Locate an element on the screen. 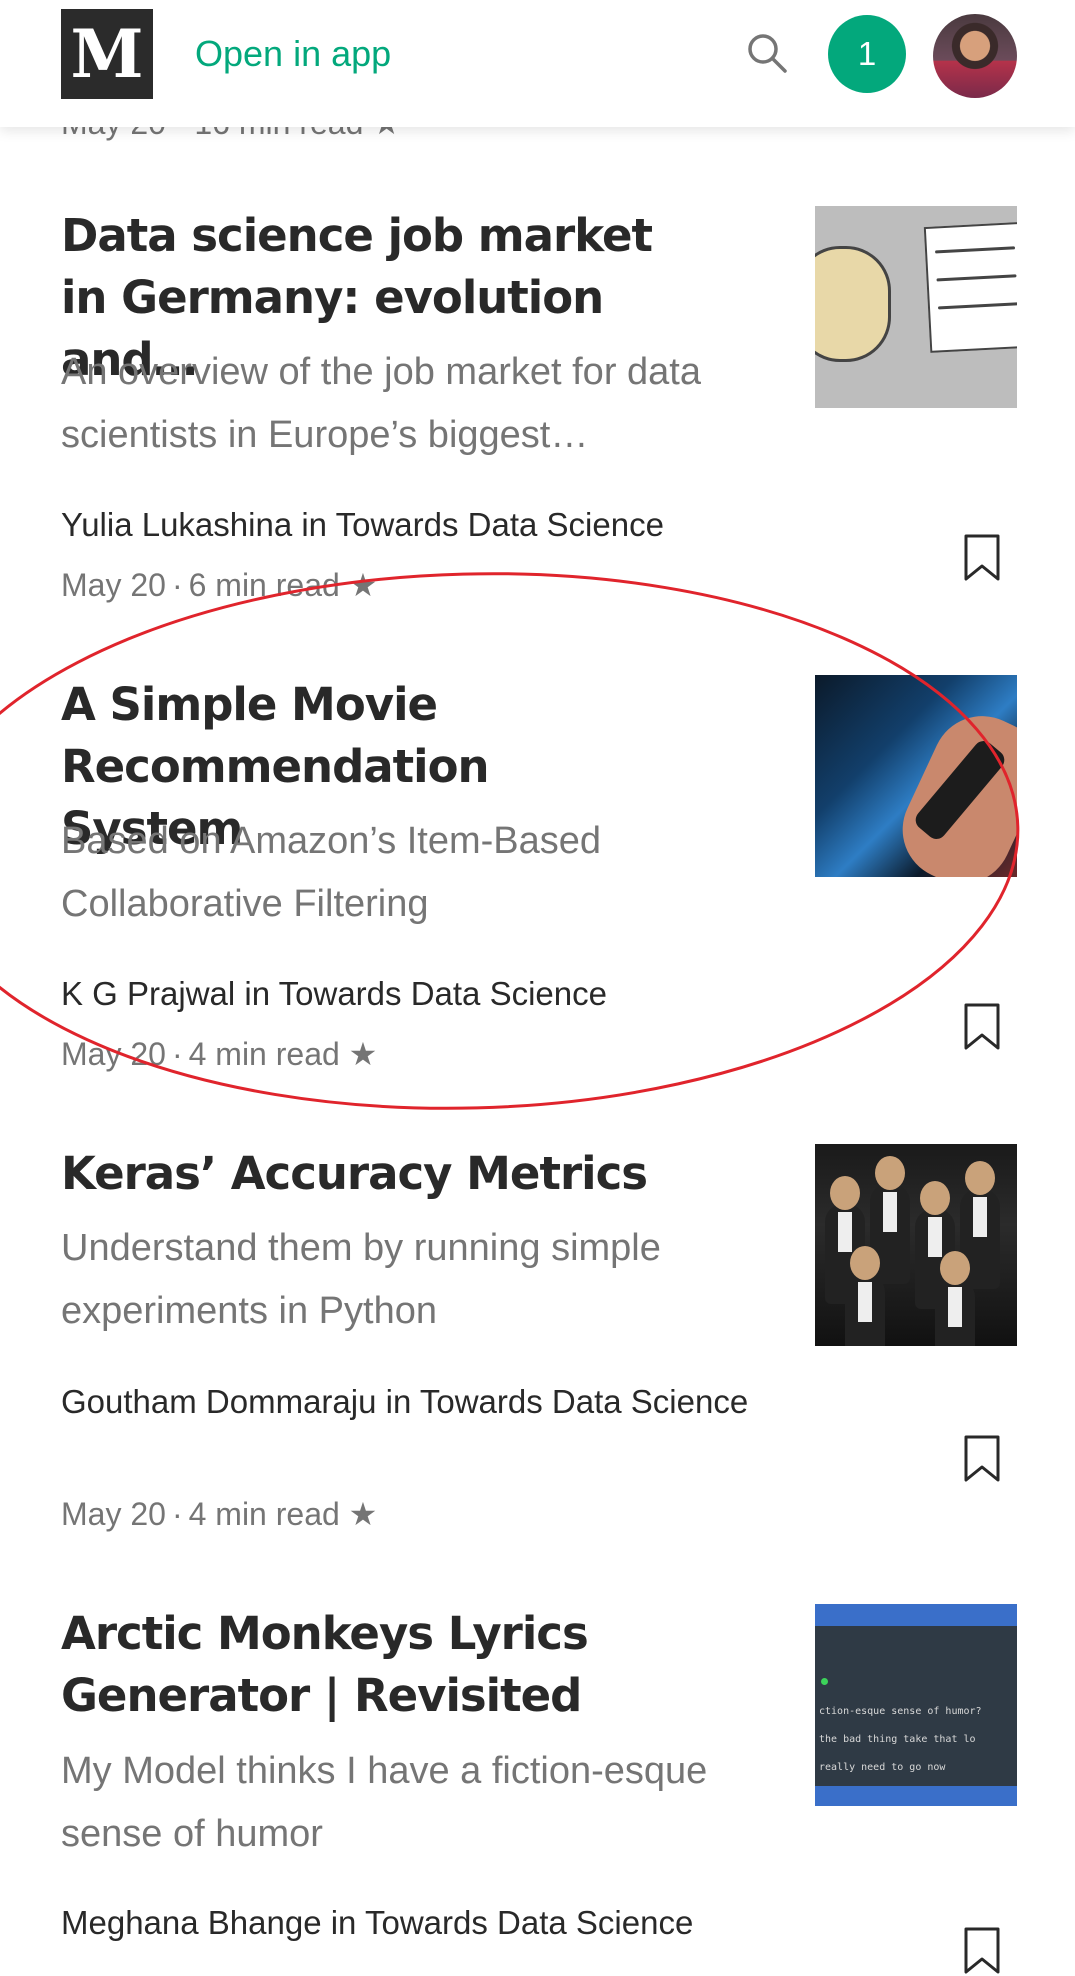 This screenshot has height=1976, width=1075. article-title: Keras’ Accuracy Metrics is located at coordinates (371, 1174).